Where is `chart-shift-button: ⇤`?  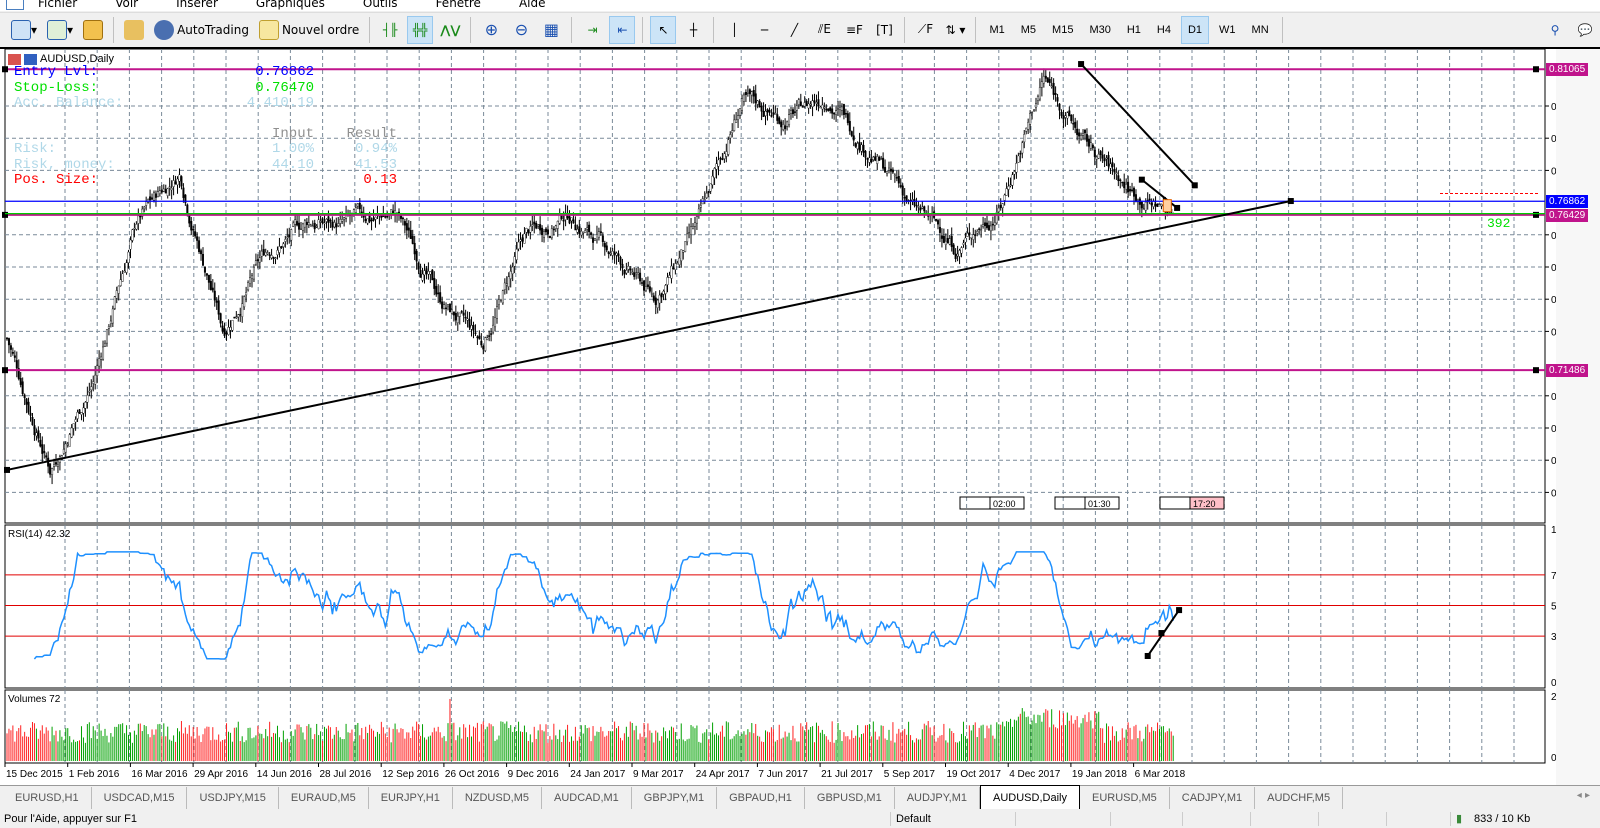 chart-shift-button: ⇤ is located at coordinates (622, 29).